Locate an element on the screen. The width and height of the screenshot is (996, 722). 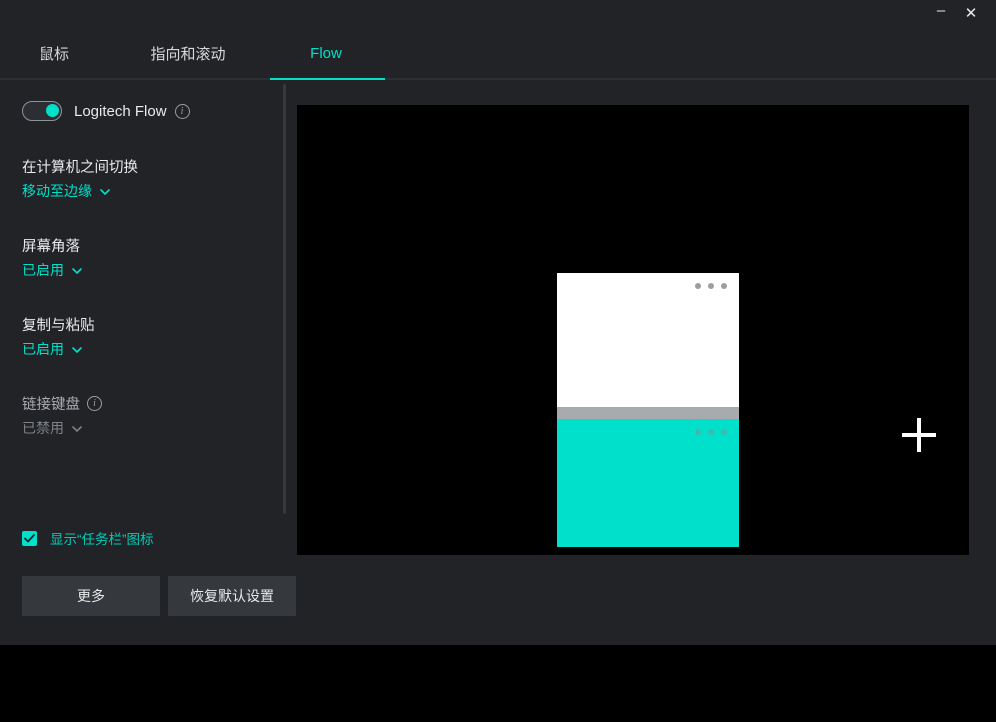
screen-preview-top is located at coordinates (648, 340).